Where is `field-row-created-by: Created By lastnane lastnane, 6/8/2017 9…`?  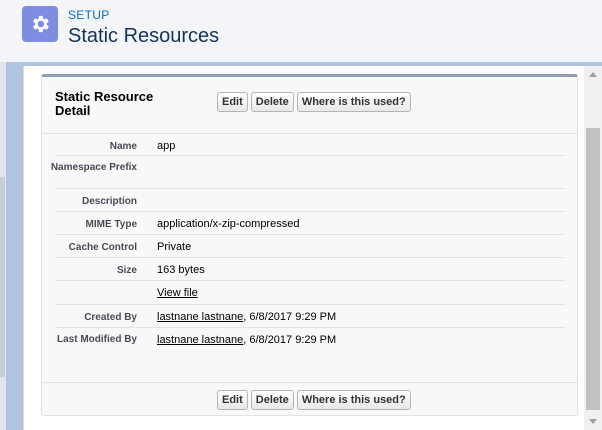 field-row-created-by: Created By lastnane lastnane, 6/8/2017 9… is located at coordinates (309, 316).